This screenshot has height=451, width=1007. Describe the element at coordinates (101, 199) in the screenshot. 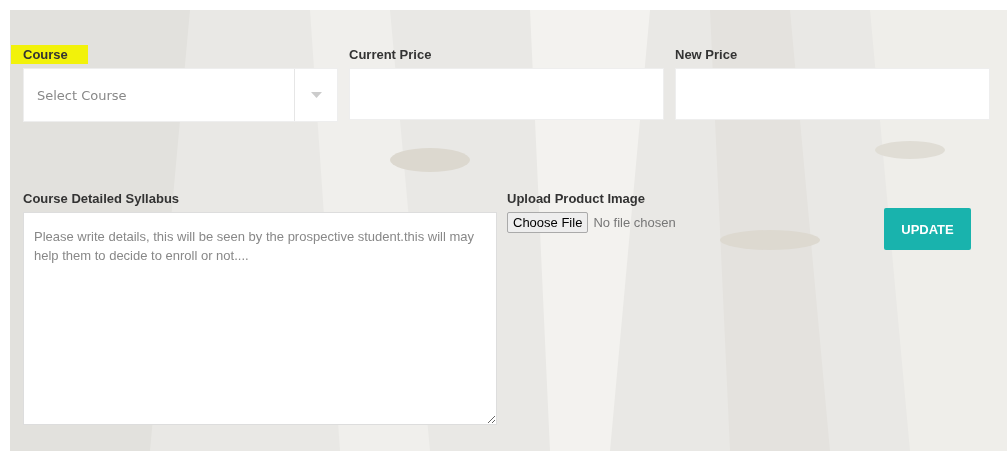

I see `field-label: Course Detailed Syllabus` at that location.